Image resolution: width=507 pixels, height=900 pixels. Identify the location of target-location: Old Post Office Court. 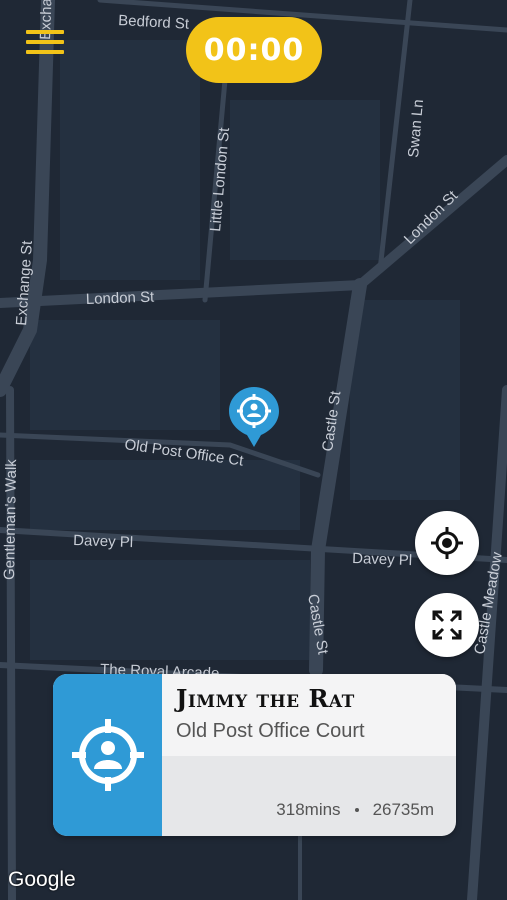
(270, 731).